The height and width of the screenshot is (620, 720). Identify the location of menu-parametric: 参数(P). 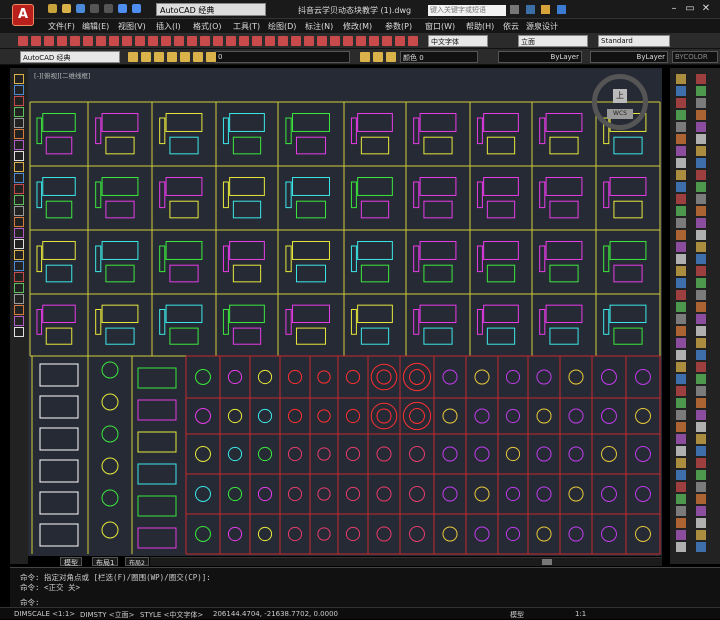
(398, 26).